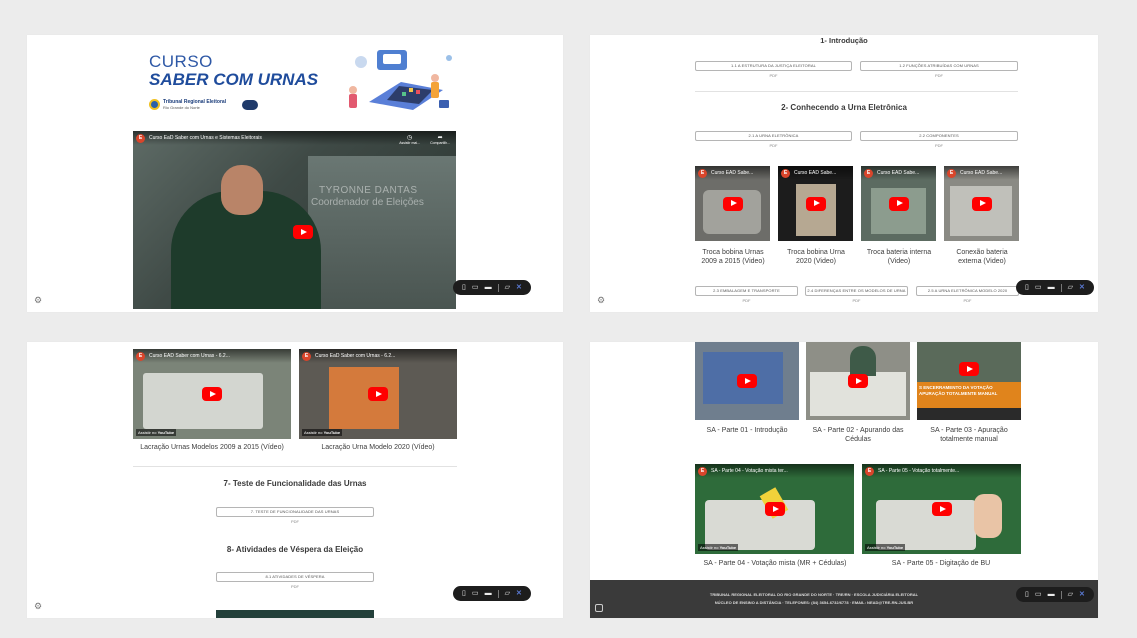 The height and width of the screenshot is (638, 1137). Describe the element at coordinates (982, 257) in the screenshot. I see `video-caption: Conexão bateria externa (Video)` at that location.